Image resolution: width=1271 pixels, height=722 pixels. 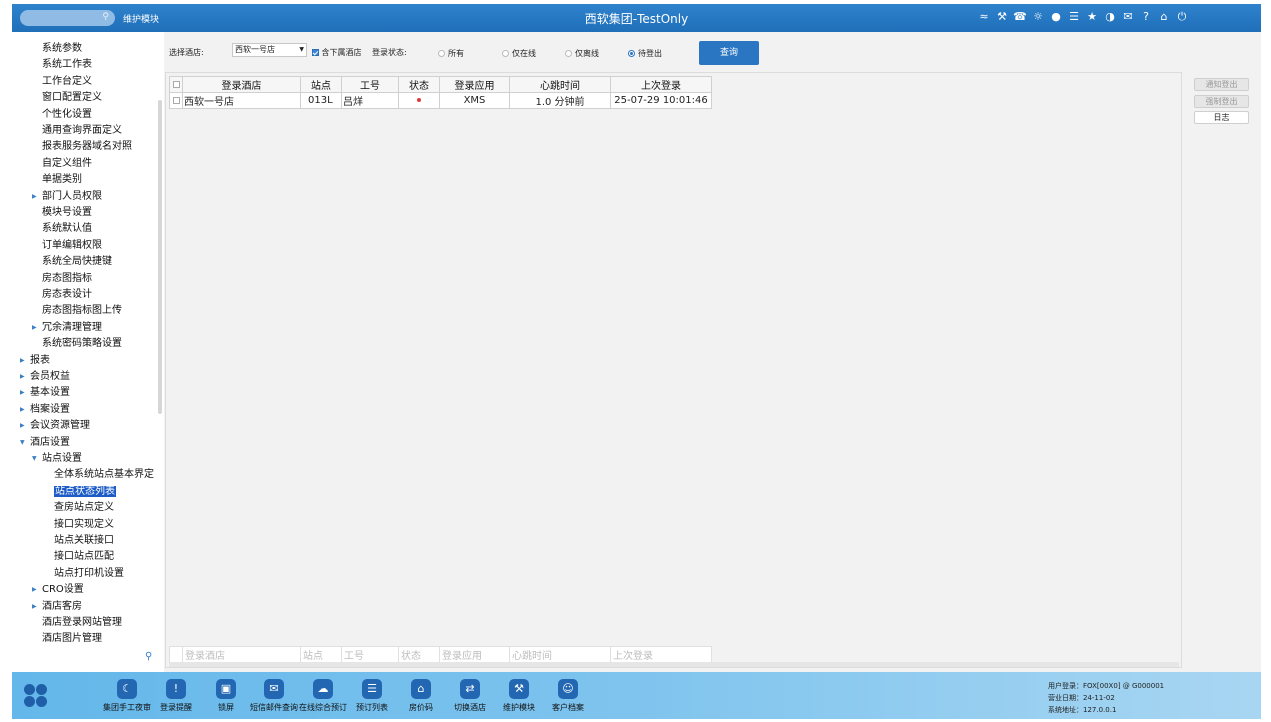 I want to click on moon-icon: ◑, so click(x=1110, y=17).